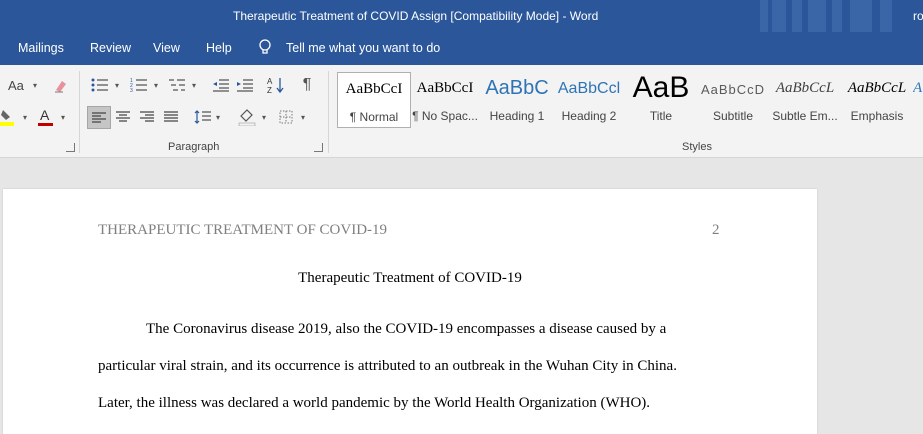 Image resolution: width=923 pixels, height=434 pixels. What do you see at coordinates (918, 16) in the screenshot?
I see `account-name: ro` at bounding box center [918, 16].